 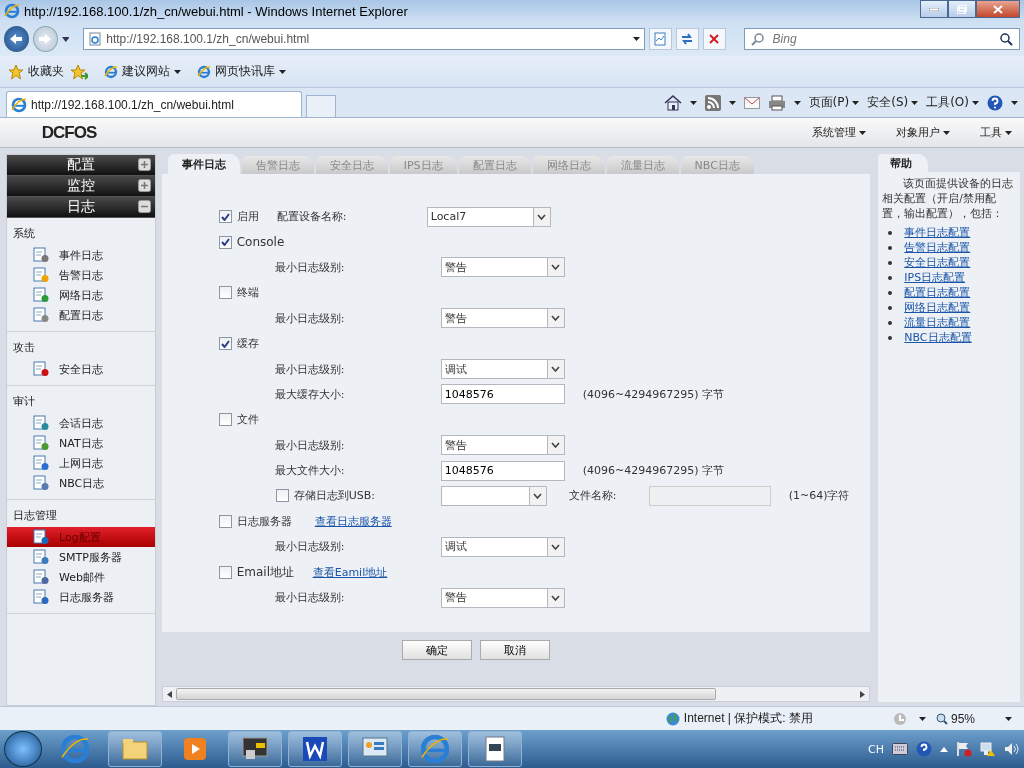 I want to click on sidebar-item: SMTP服务器, so click(x=81, y=557).